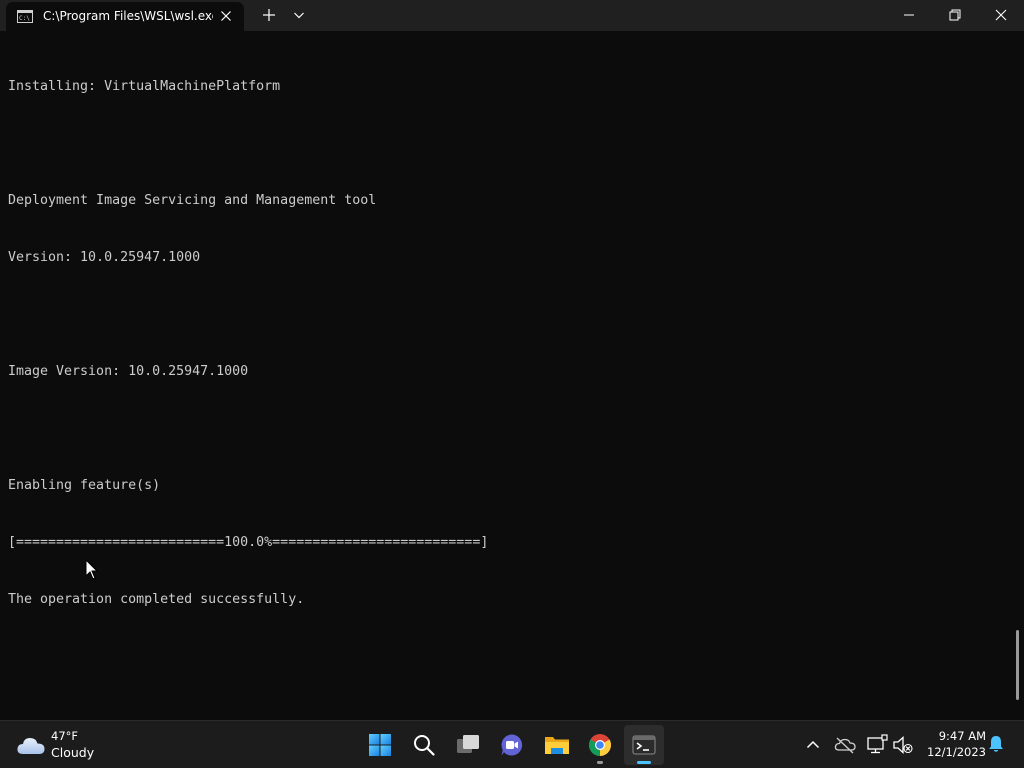  I want to click on tab-title: C:\Program Files\WSL\wsl.exe, so click(128, 16).